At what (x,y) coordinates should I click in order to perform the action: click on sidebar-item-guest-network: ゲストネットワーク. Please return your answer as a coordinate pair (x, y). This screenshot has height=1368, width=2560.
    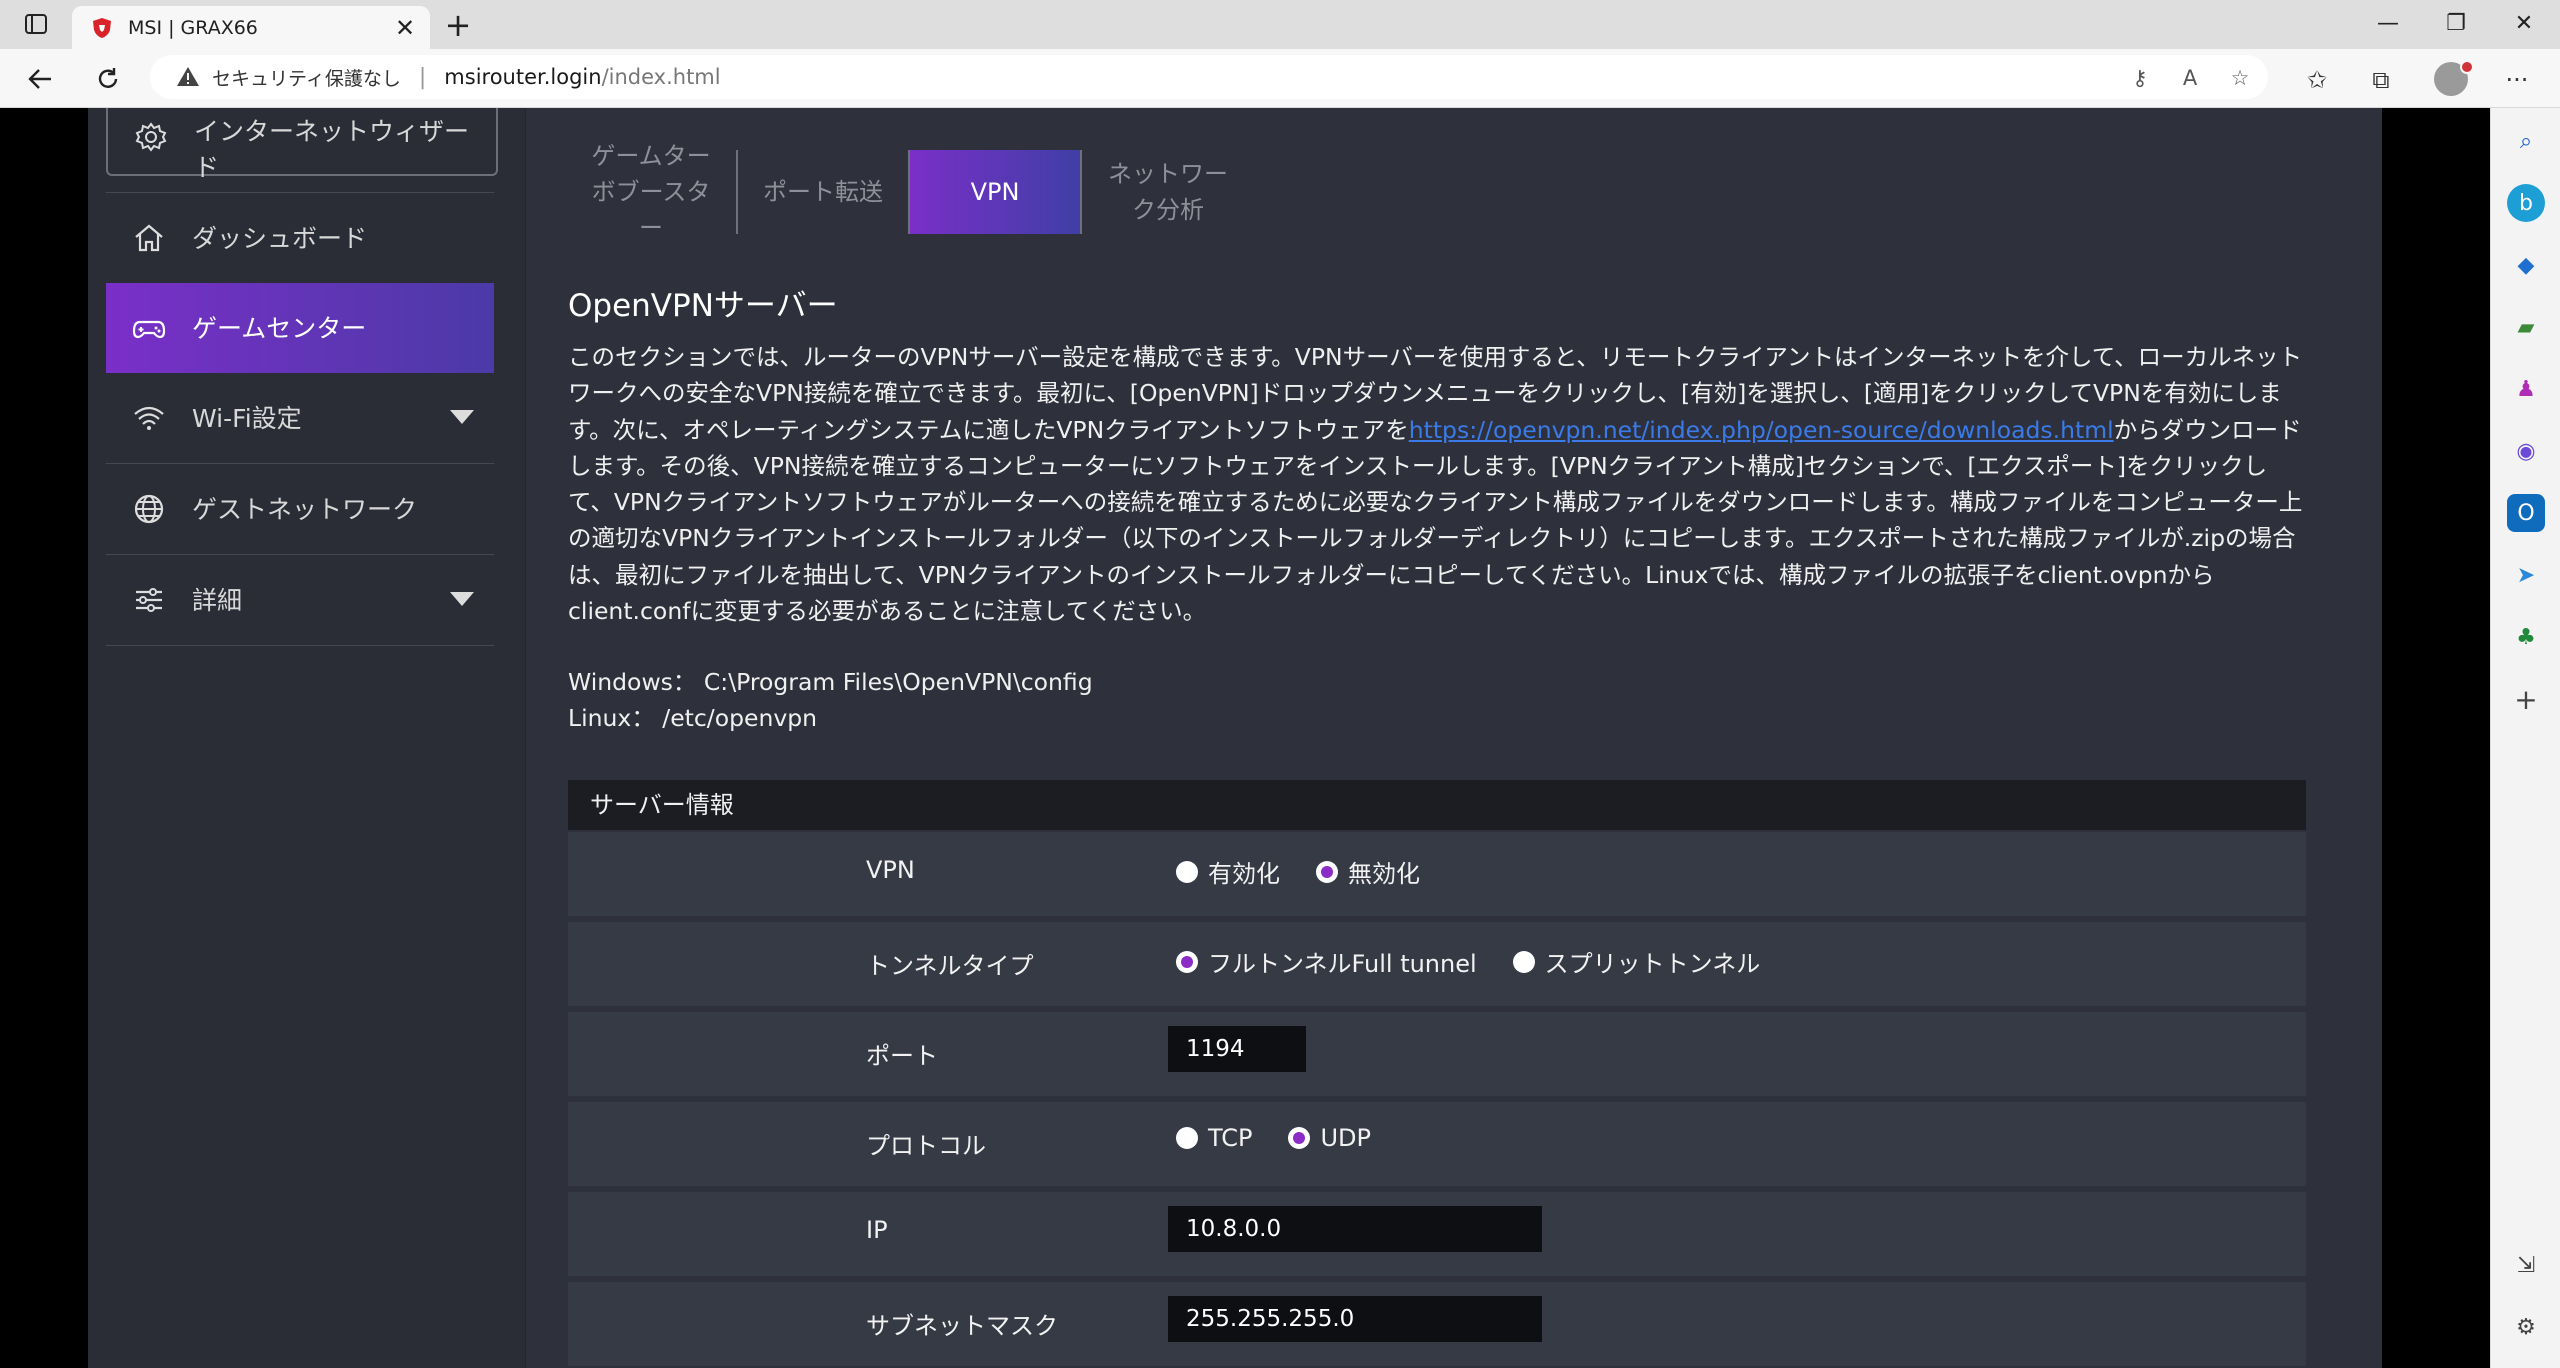
    Looking at the image, I should click on (300, 509).